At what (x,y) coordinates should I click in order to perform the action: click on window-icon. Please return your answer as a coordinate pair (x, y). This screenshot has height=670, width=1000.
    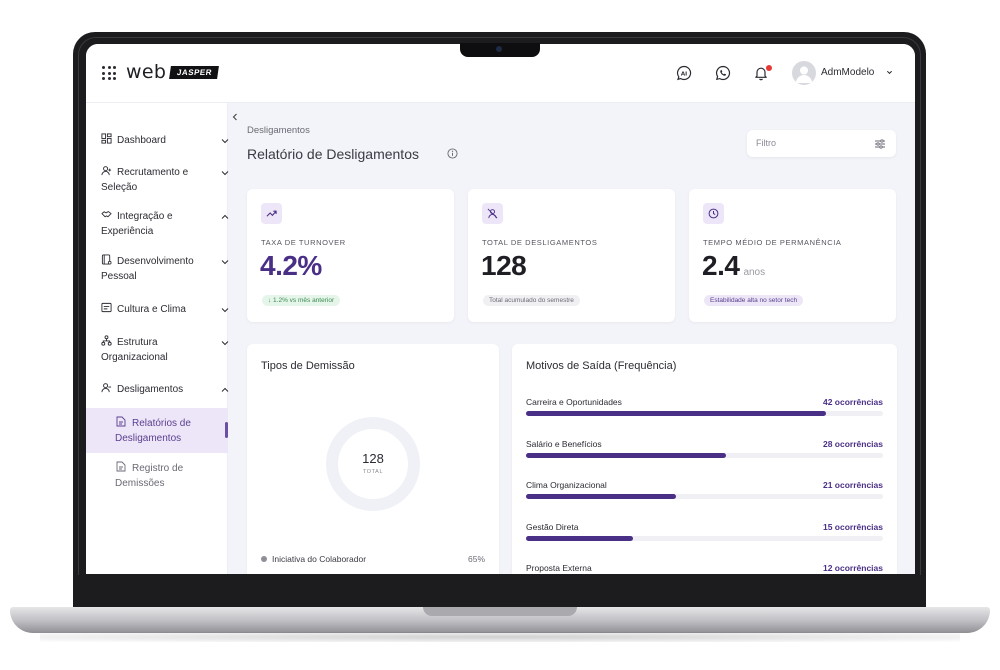
    Looking at the image, I should click on (106, 307).